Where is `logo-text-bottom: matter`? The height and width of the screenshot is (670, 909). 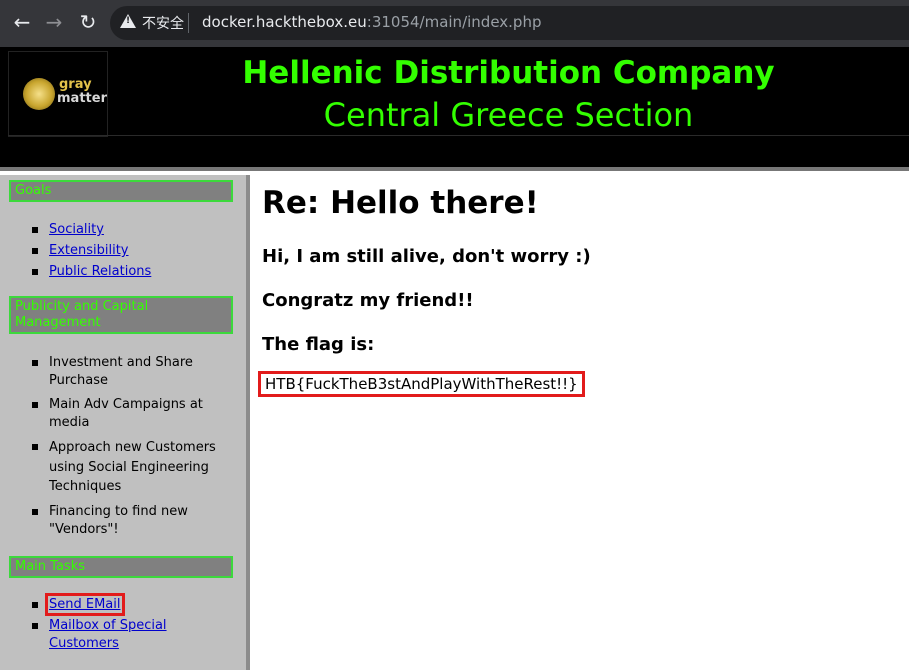
logo-text-bottom: matter is located at coordinates (82, 98).